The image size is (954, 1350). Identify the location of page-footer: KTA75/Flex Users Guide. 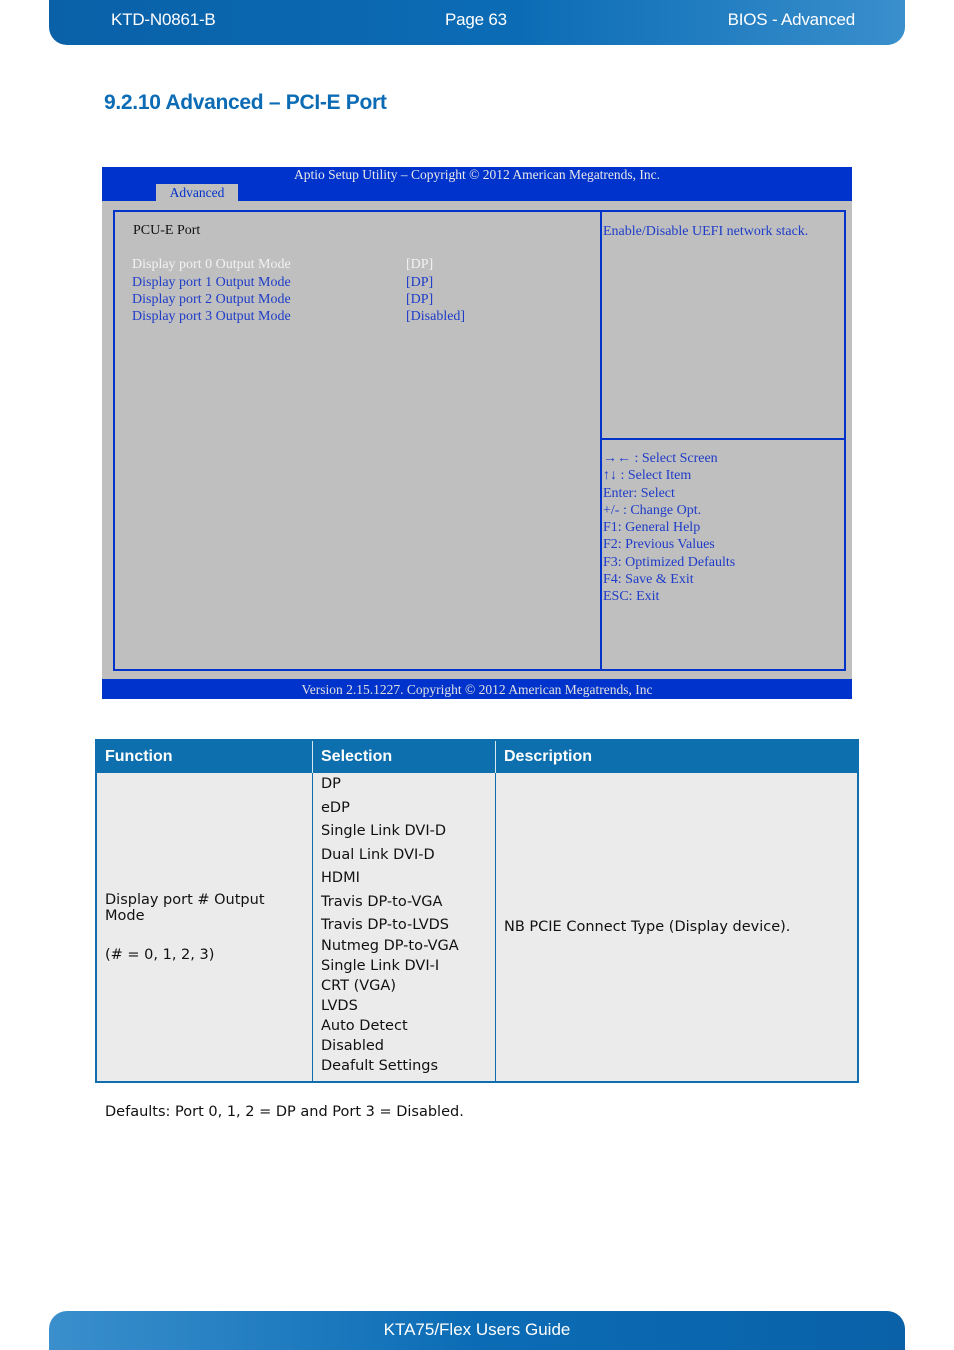
(477, 1330).